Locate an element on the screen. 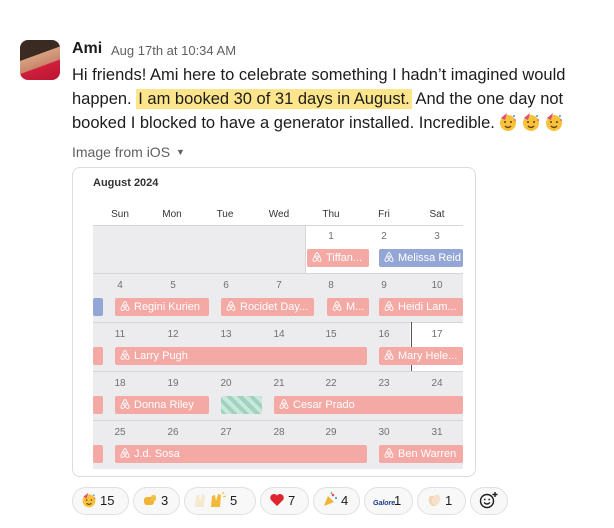 This screenshot has width=614, height=528. date-number: 3 is located at coordinates (437, 236).